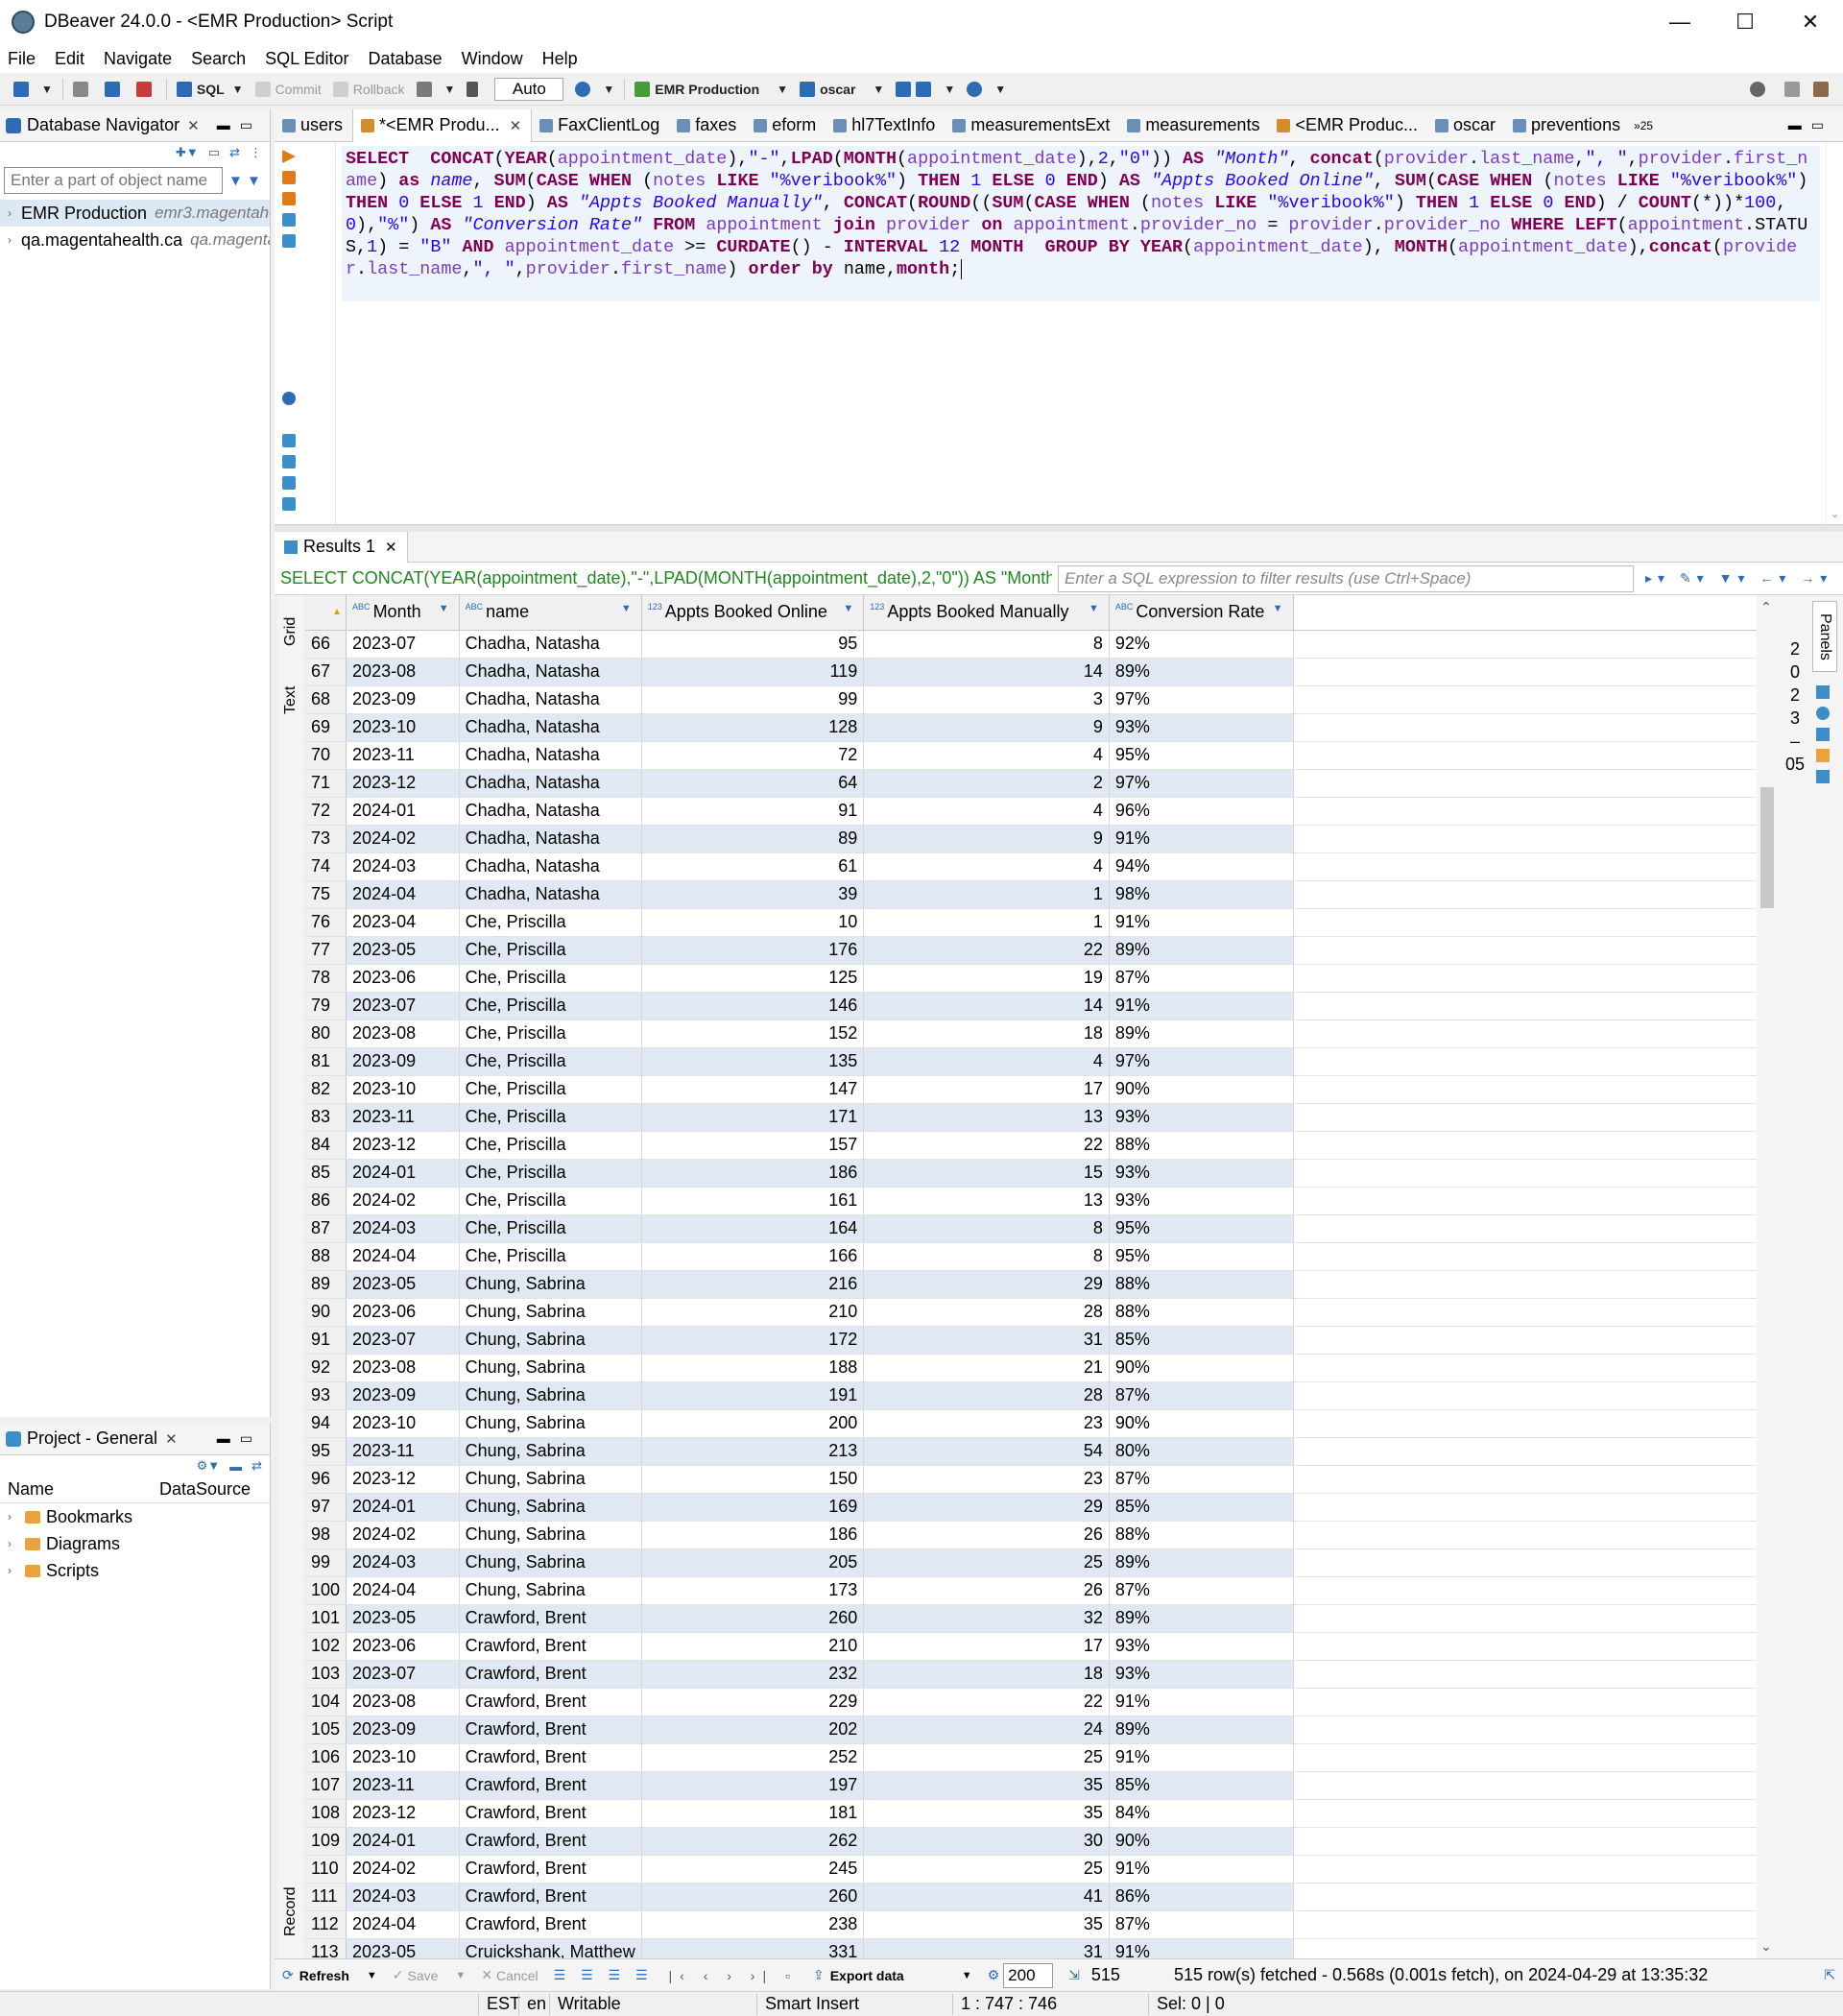  What do you see at coordinates (1031, 1173) in the screenshot?
I see `table-row: 85 2024-01 Che, Priscilla 186 15 93%` at bounding box center [1031, 1173].